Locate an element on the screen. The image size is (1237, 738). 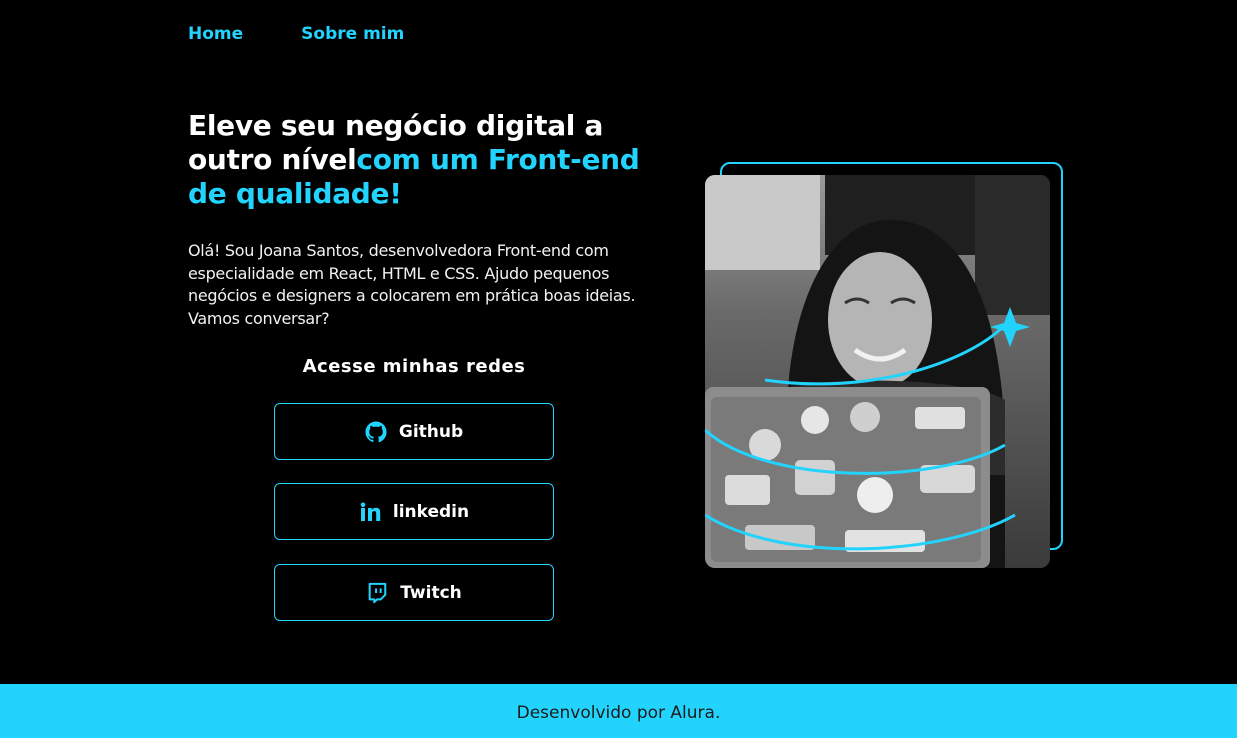
footer-text: Desenvolvido por Alura. is located at coordinates (618, 713).